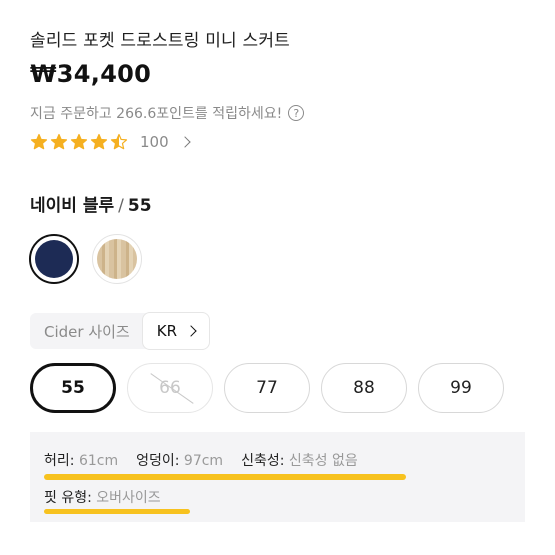  I want to click on swatch-beige-fill, so click(117, 259).